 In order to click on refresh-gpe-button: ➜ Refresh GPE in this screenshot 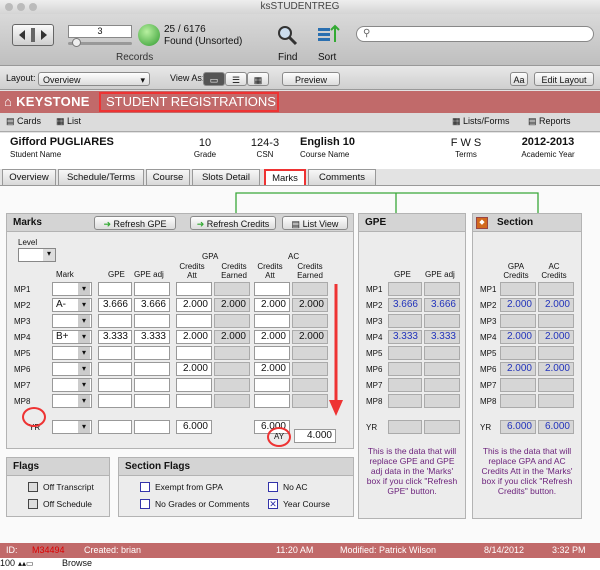, I will do `click(135, 223)`.